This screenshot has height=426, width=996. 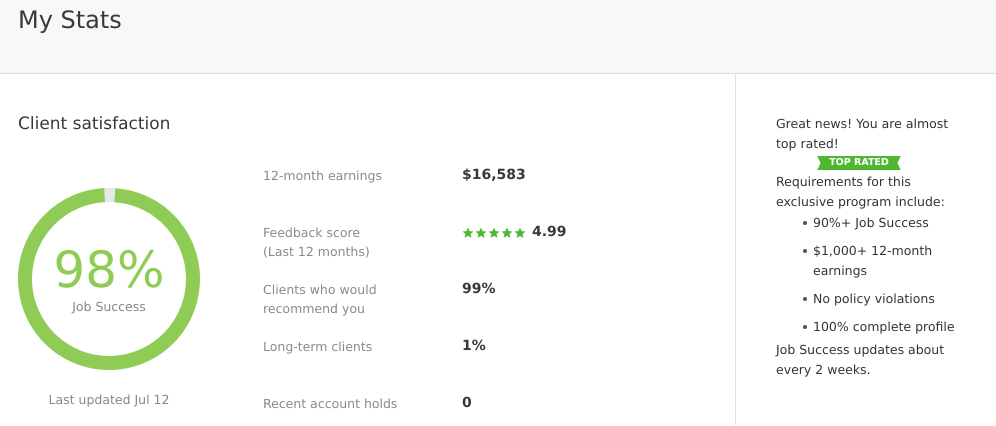 I want to click on stat-label: 12-month earnings, so click(x=323, y=176).